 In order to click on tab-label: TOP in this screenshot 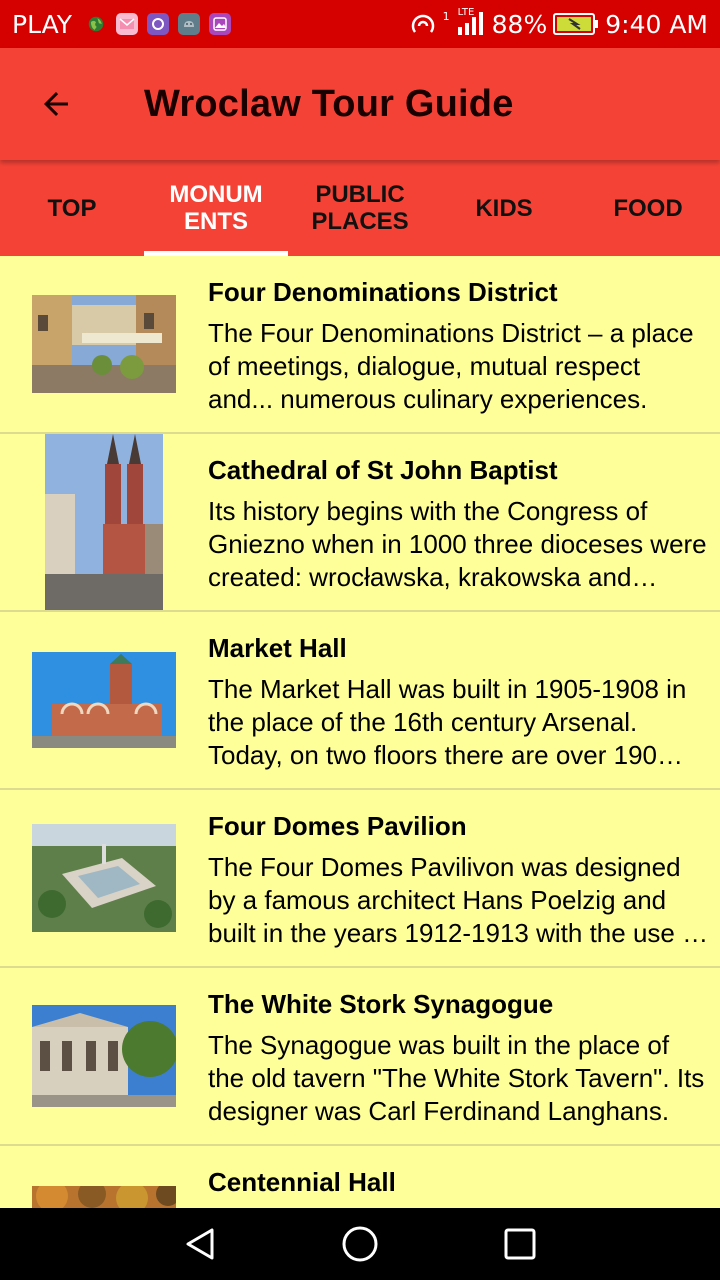, I will do `click(72, 208)`.